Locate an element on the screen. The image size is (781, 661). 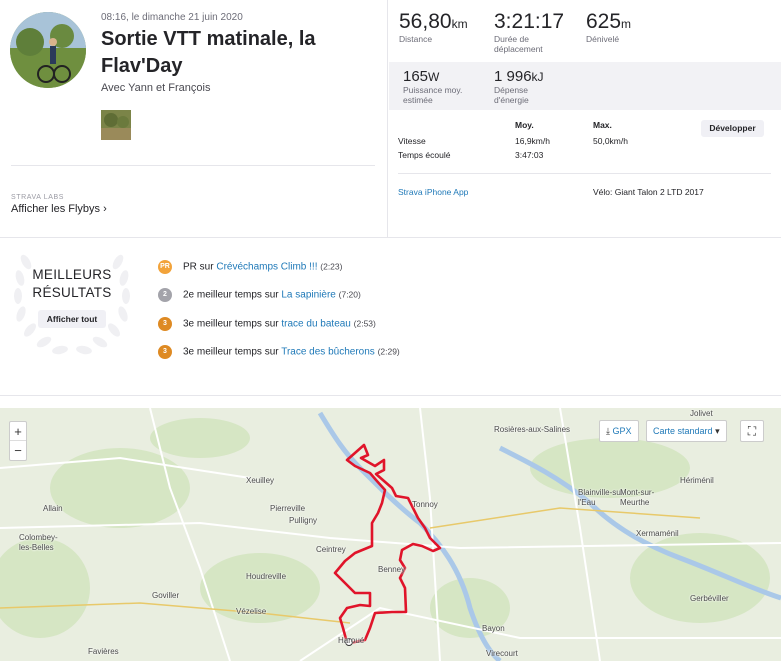
map-label: Virecourt is located at coordinates (502, 653).